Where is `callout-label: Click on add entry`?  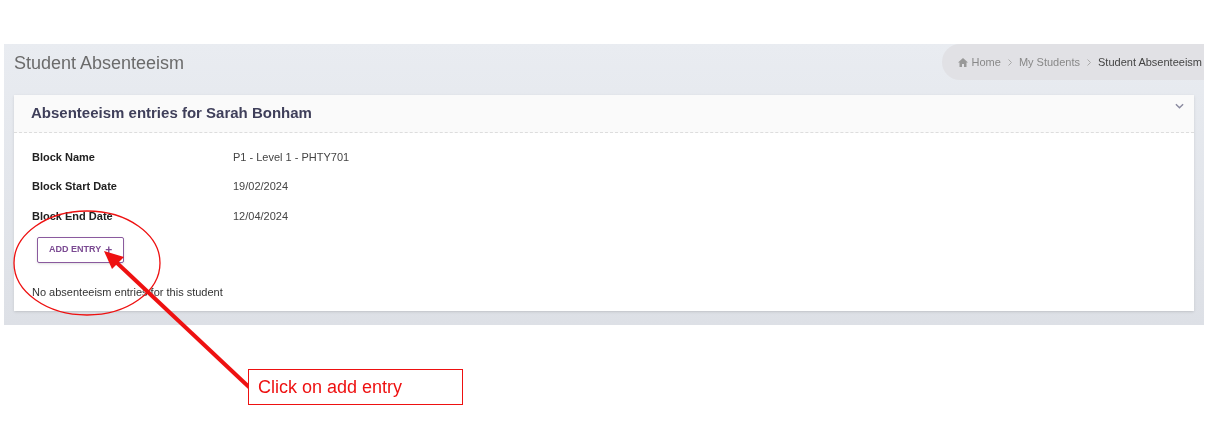
callout-label: Click on add entry is located at coordinates (355, 387).